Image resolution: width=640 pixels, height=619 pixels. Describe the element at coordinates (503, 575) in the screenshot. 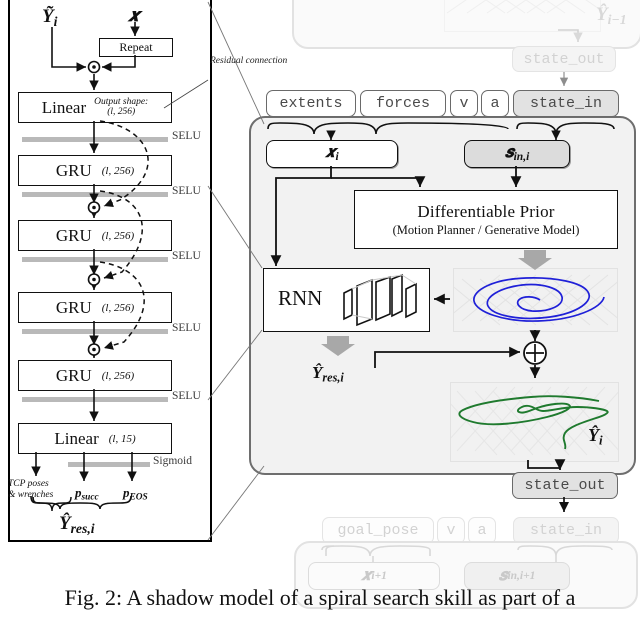

I see `next-var-s-symbol: 𝒔` at that location.